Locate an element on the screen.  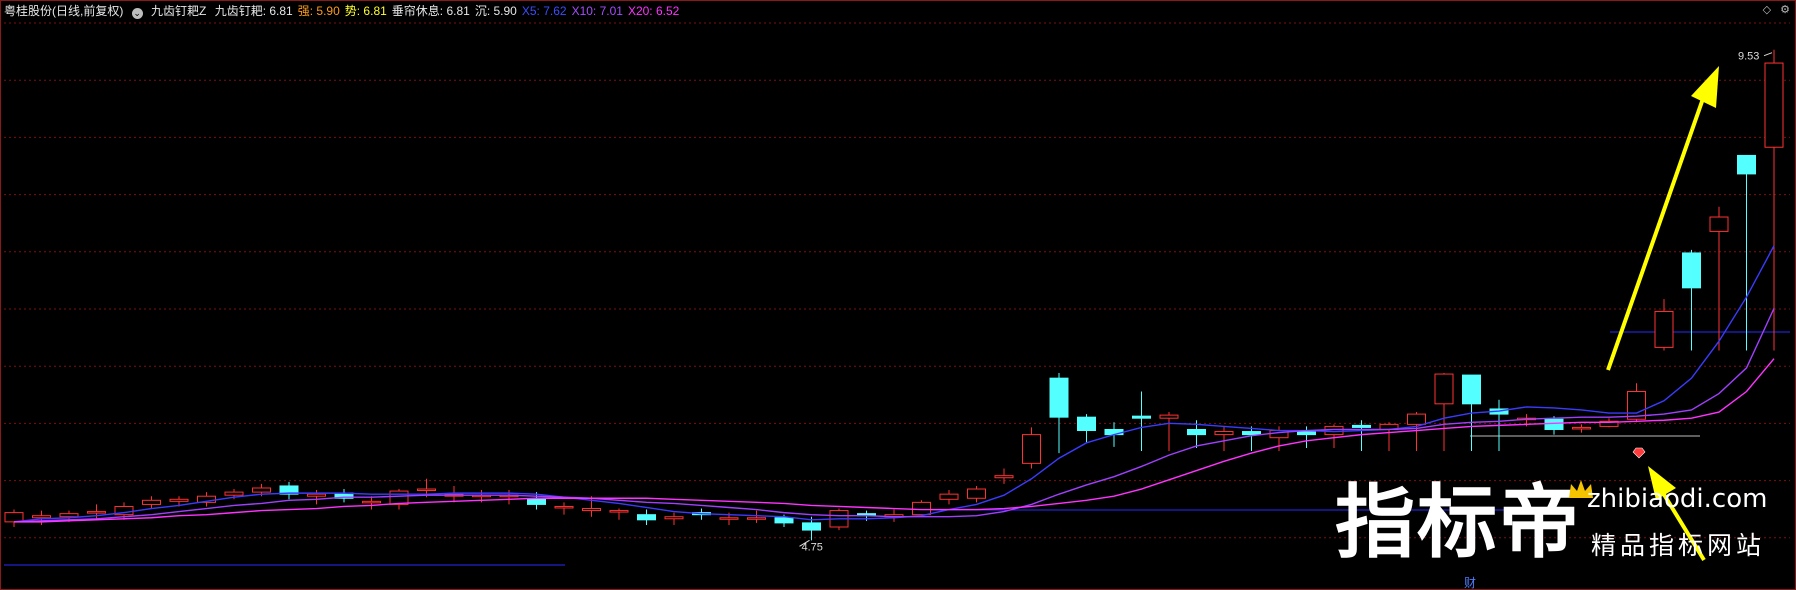
indicator-value-7: X20: 6.52 is located at coordinates (653, 11).